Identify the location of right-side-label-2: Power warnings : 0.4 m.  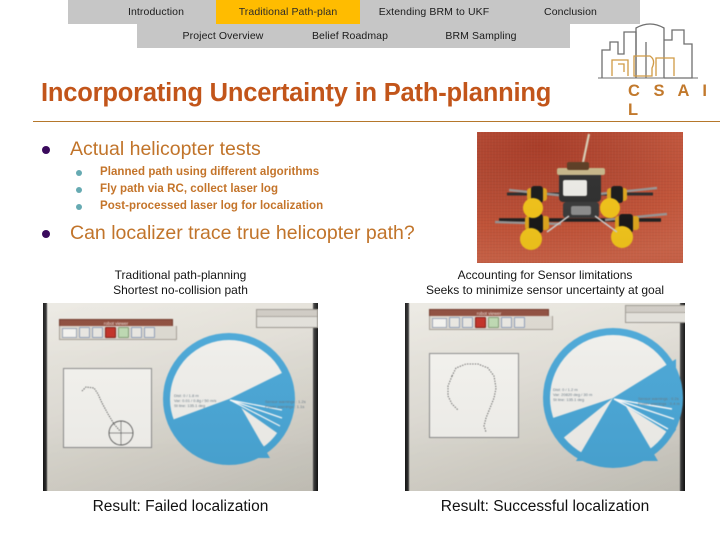
(659, 403).